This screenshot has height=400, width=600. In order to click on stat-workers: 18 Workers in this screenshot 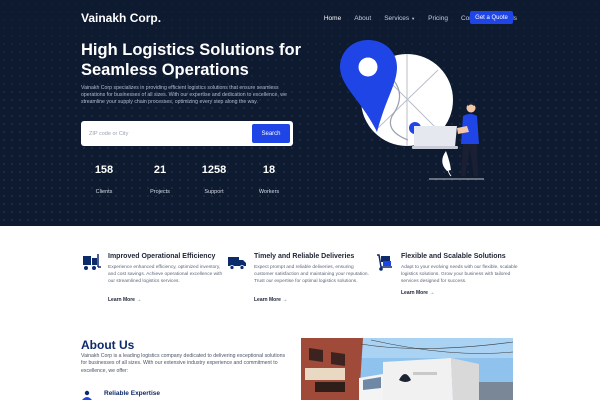, I will do `click(269, 179)`.